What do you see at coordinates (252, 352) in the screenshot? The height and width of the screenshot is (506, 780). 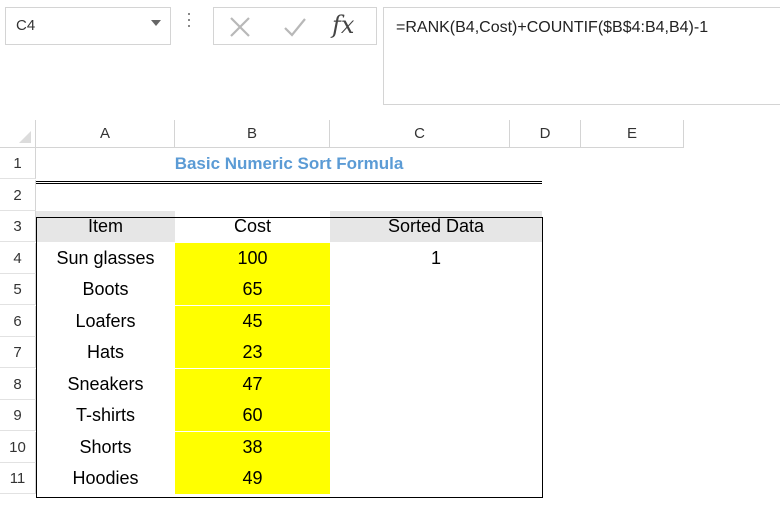 I see `cost-cell: 23` at bounding box center [252, 352].